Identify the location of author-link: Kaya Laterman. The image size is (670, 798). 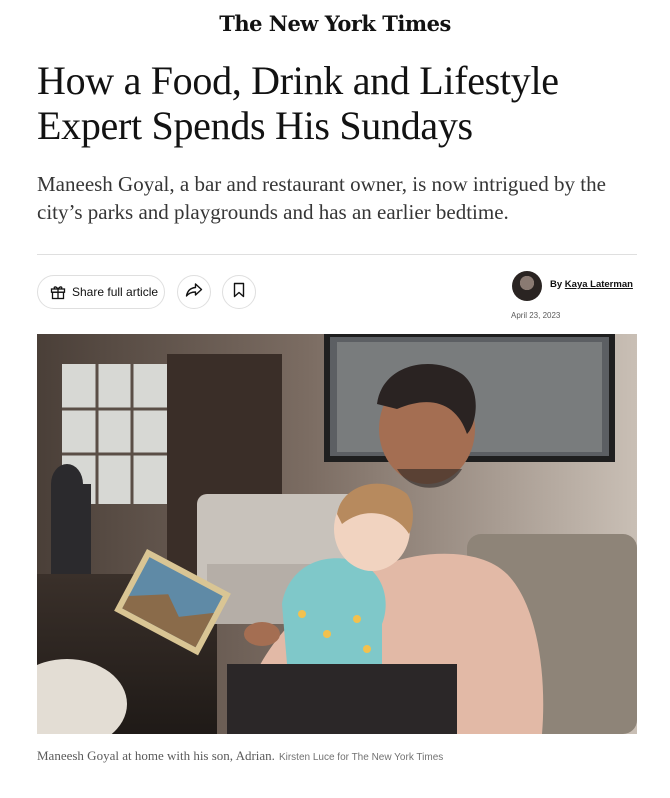
(599, 284).